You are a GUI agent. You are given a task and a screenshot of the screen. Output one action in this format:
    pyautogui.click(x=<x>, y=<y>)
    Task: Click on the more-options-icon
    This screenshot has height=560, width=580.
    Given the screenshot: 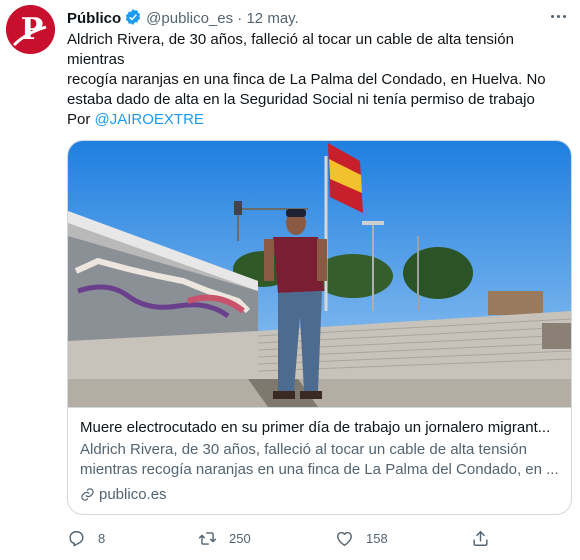 What is the action you would take?
    pyautogui.click(x=558, y=16)
    